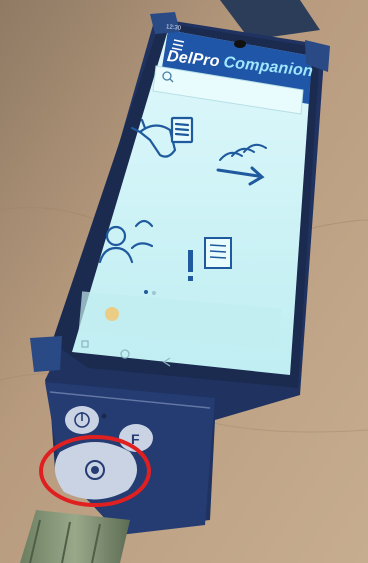 The height and width of the screenshot is (563, 368). What do you see at coordinates (146, 292) in the screenshot?
I see `page-dot-active` at bounding box center [146, 292].